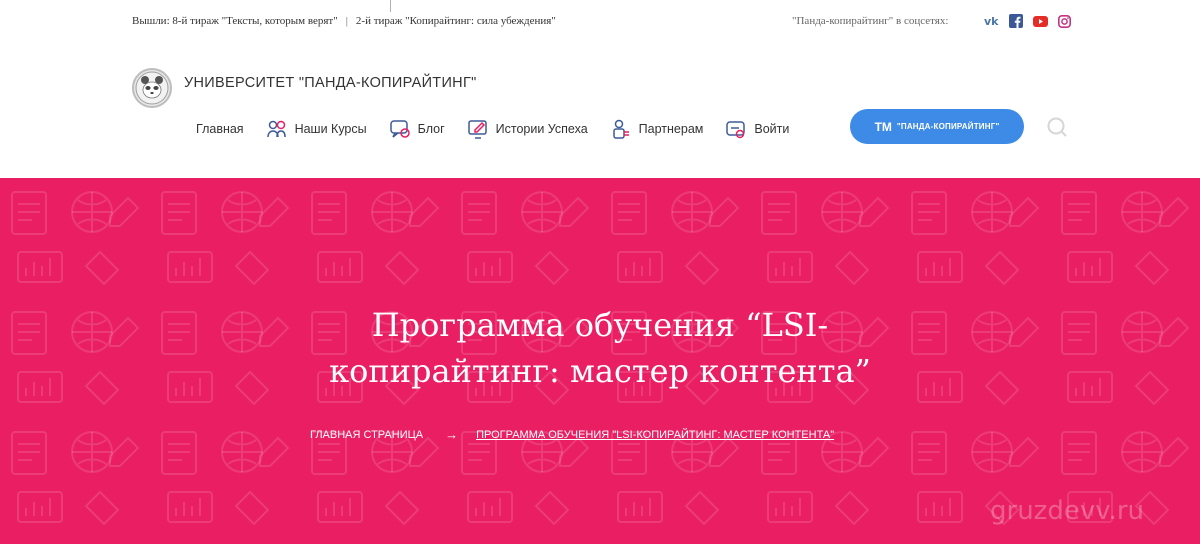 This screenshot has width=1200, height=544. What do you see at coordinates (1028, 21) in the screenshot?
I see `social-links: vk` at bounding box center [1028, 21].